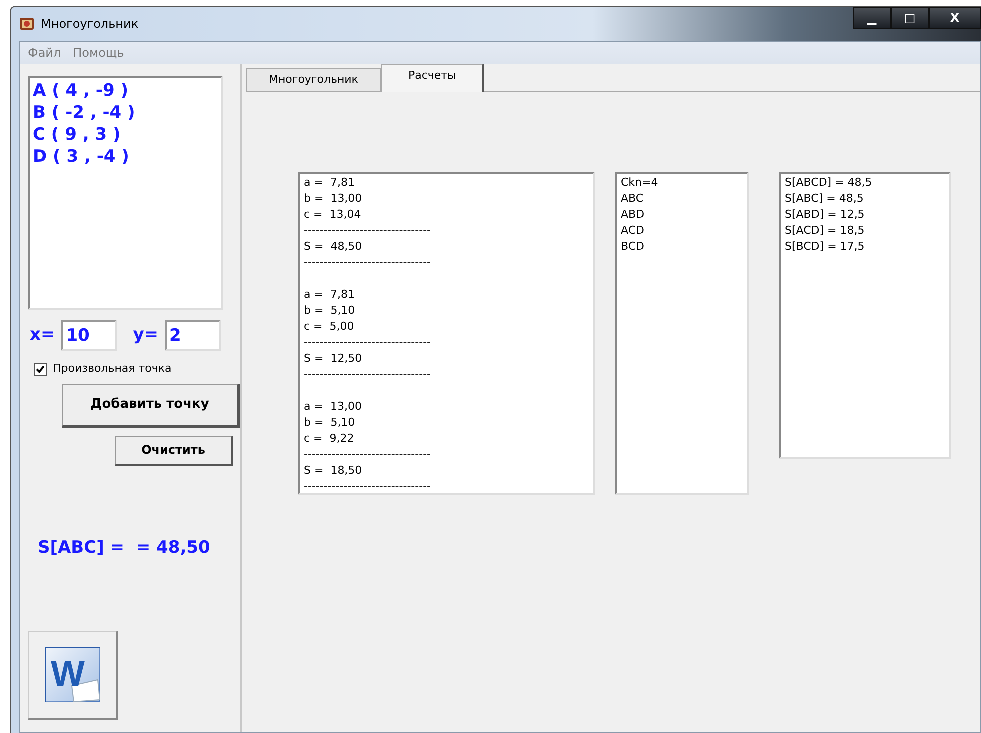  What do you see at coordinates (151, 406) in the screenshot?
I see `add-point-button: Добавить точку` at bounding box center [151, 406].